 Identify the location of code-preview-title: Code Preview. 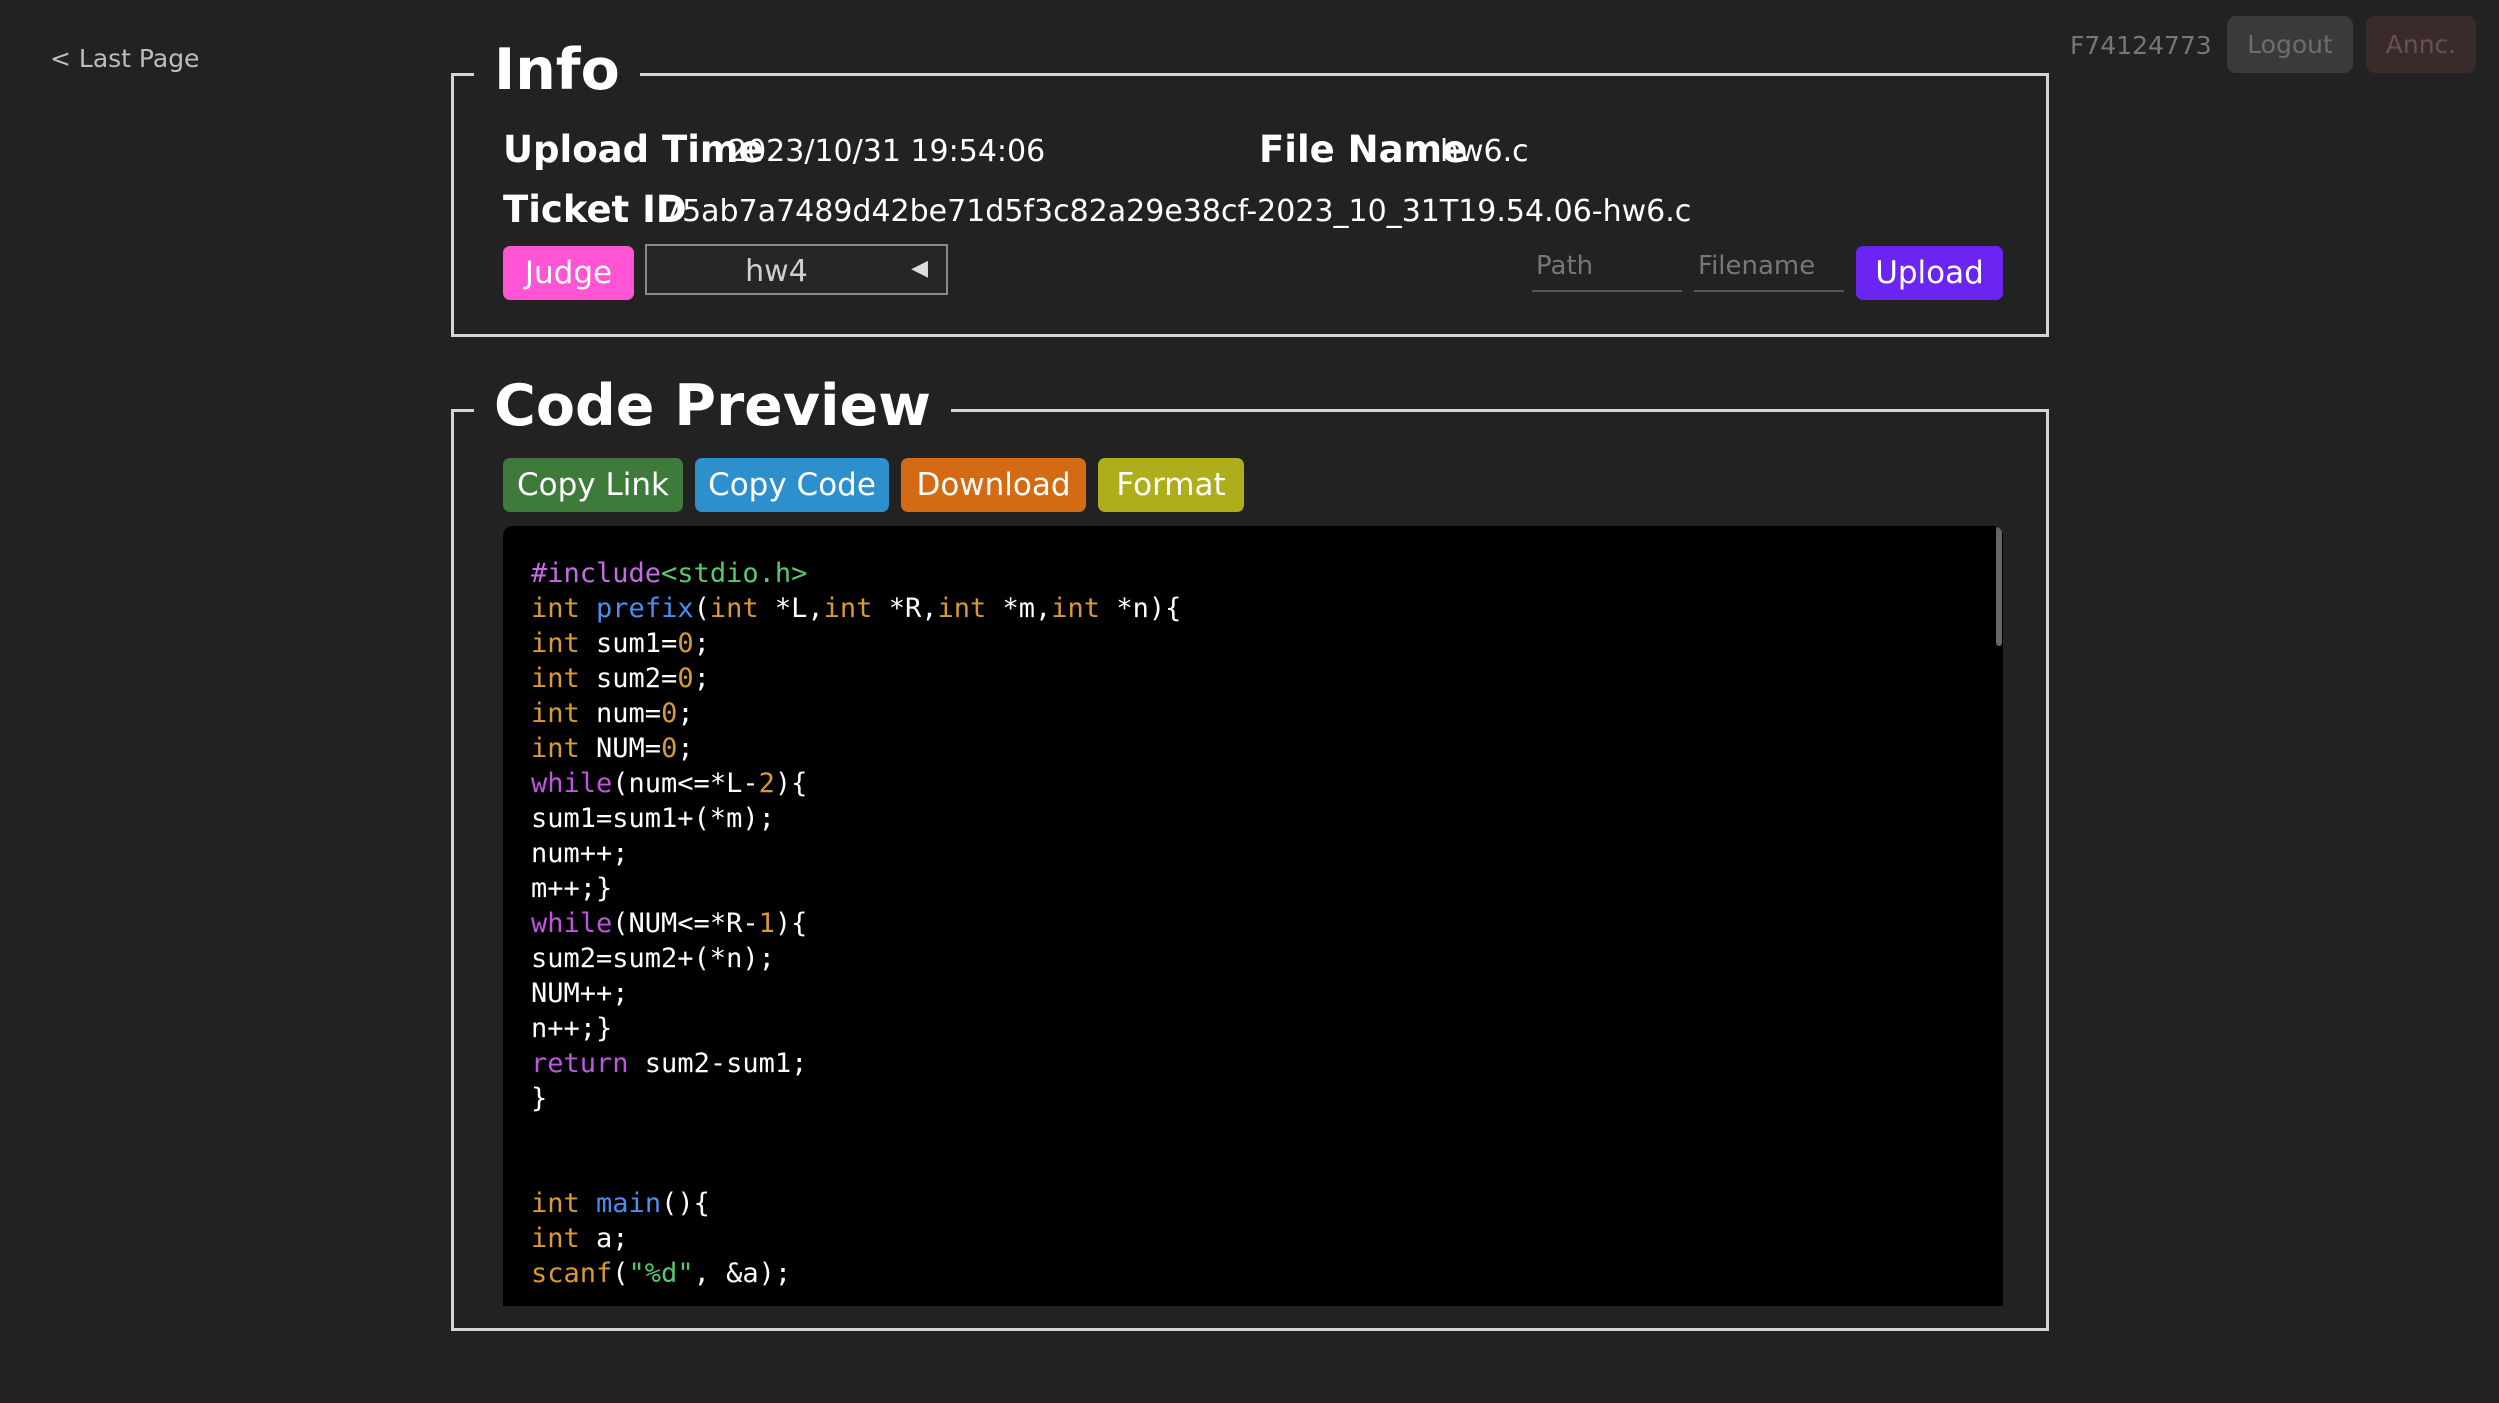
(712, 406).